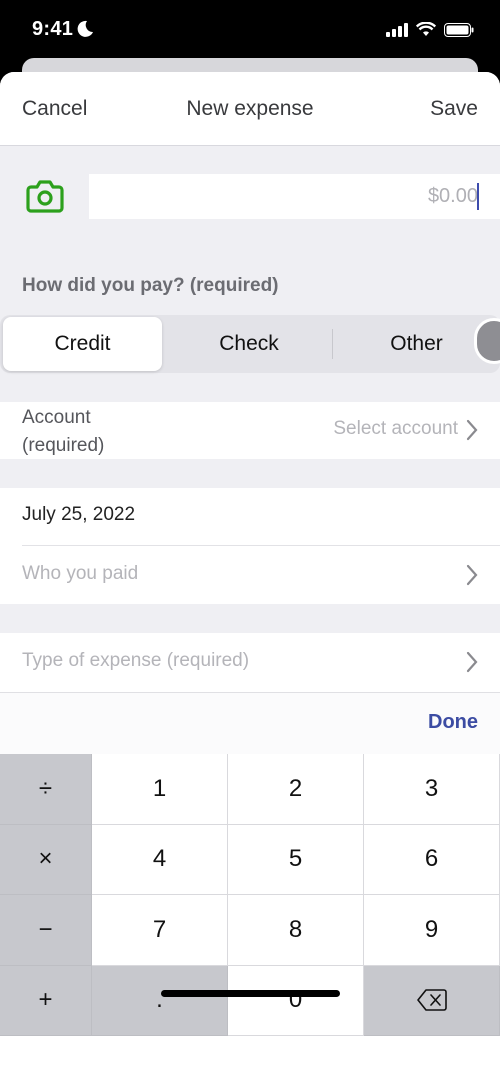  Describe the element at coordinates (46, 859) in the screenshot. I see `key-multiply: ×` at that location.